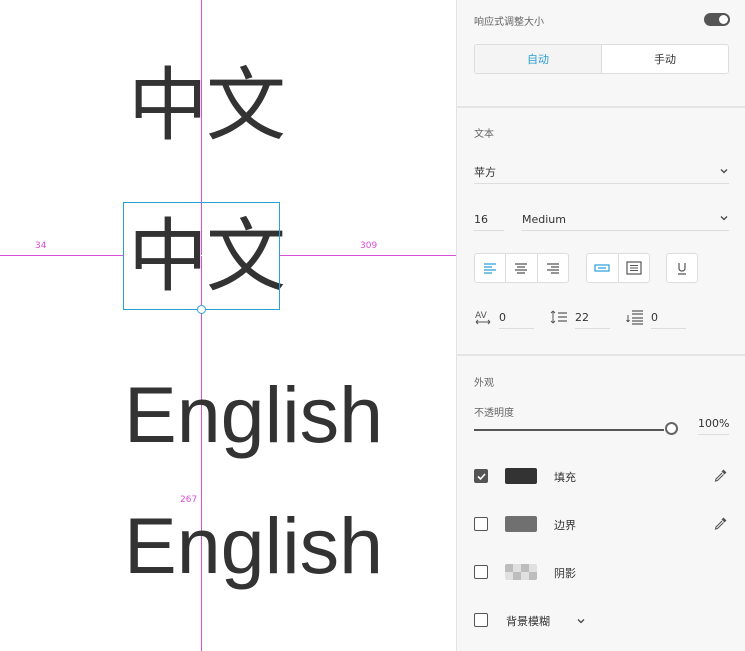  I want to click on opacity-slider-track, so click(569, 430).